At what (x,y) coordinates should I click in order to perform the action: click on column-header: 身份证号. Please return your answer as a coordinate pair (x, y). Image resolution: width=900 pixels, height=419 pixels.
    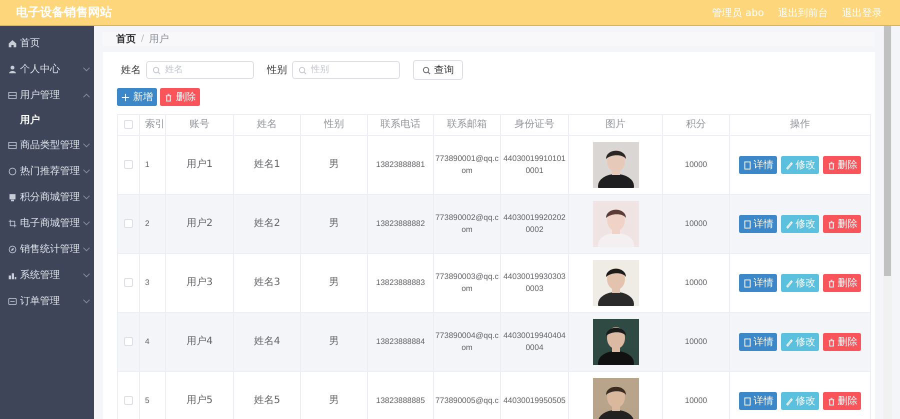
    Looking at the image, I should click on (534, 125).